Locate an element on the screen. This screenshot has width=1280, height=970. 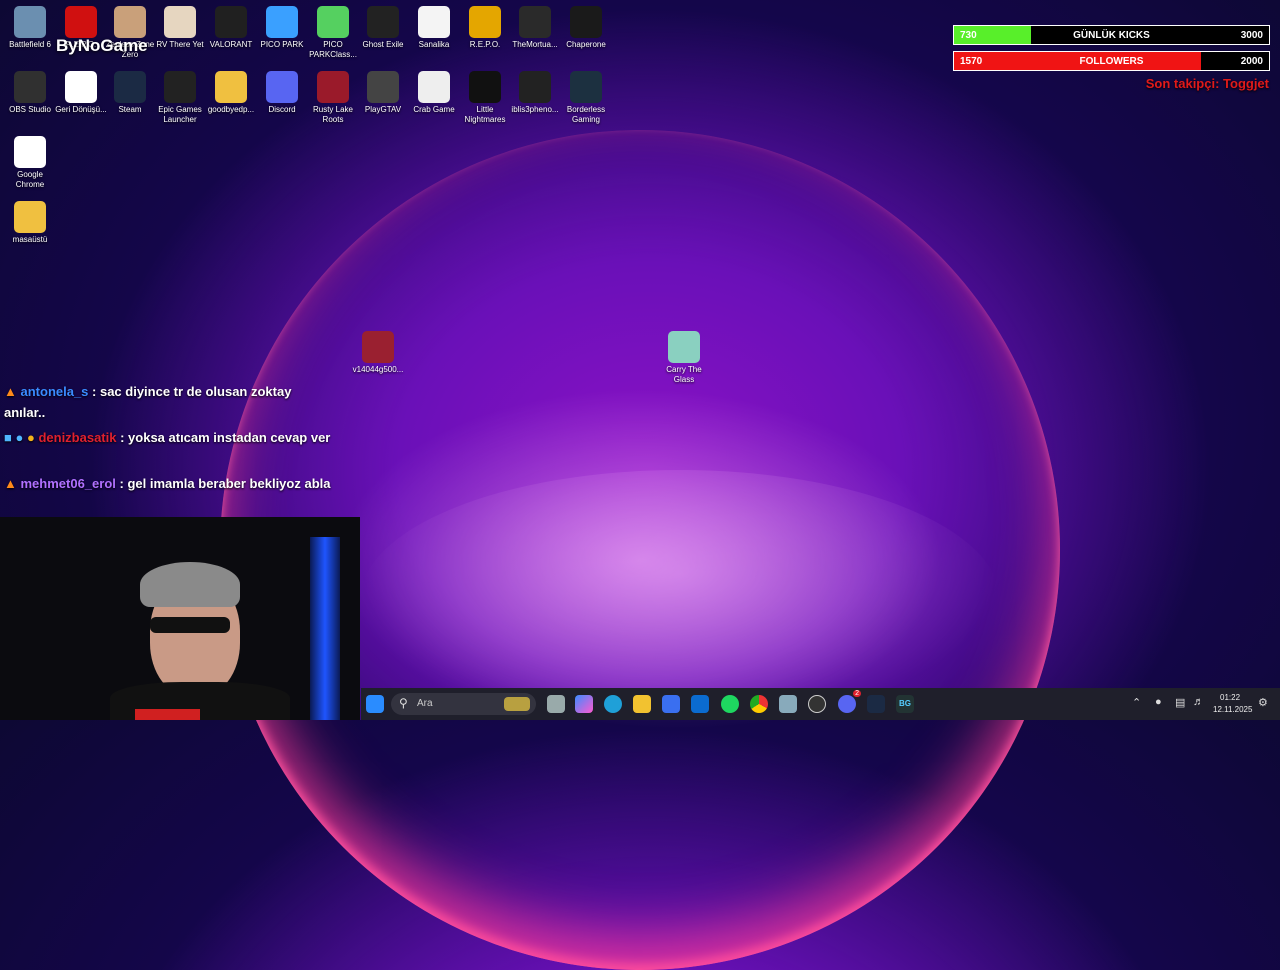
volume-icon: ♬ is located at coordinates (1198, 702).